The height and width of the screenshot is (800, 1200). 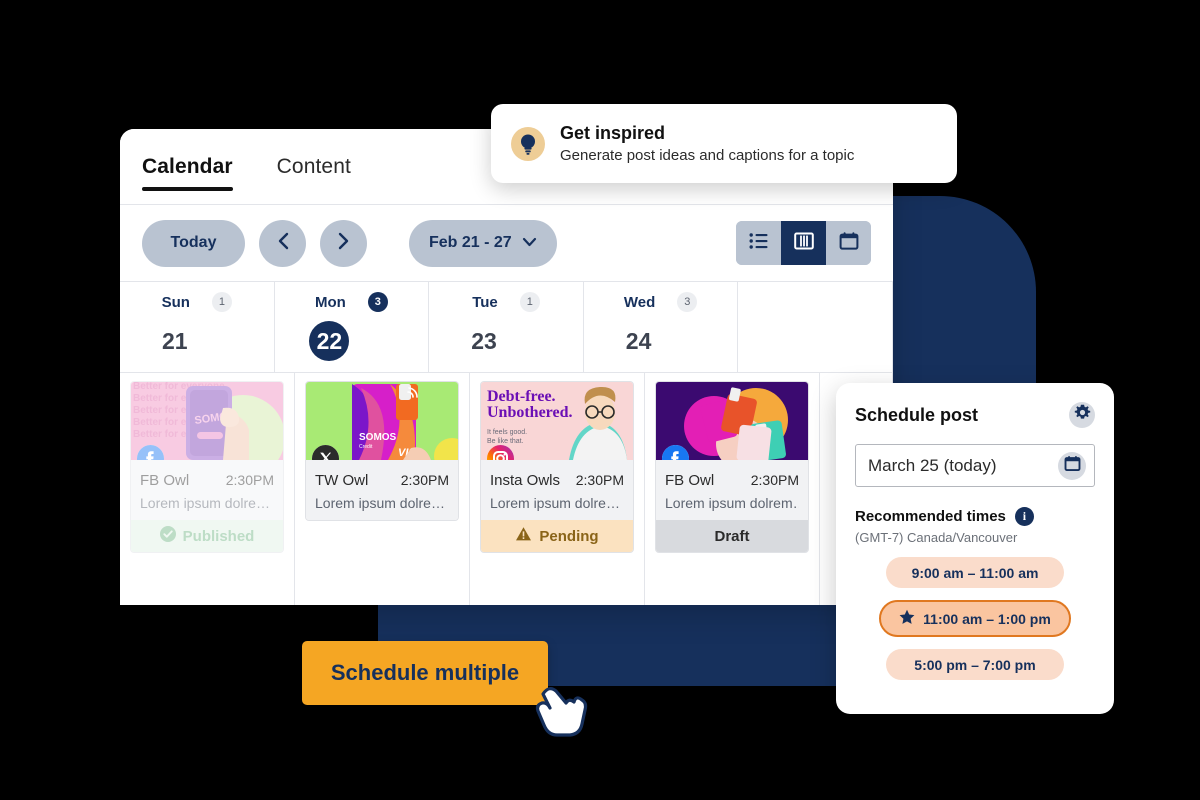 I want to click on day-of-week-label: Sun, so click(x=175, y=302).